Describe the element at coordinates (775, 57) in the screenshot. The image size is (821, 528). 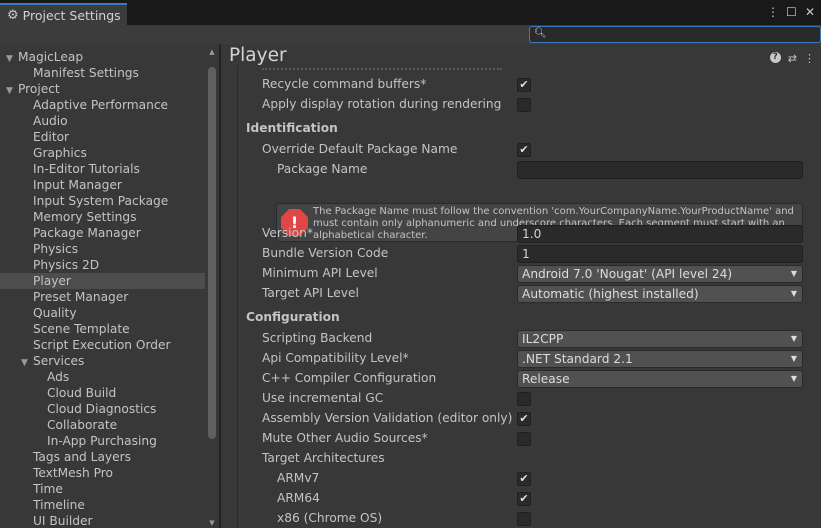
I see `help-icon: ?` at that location.